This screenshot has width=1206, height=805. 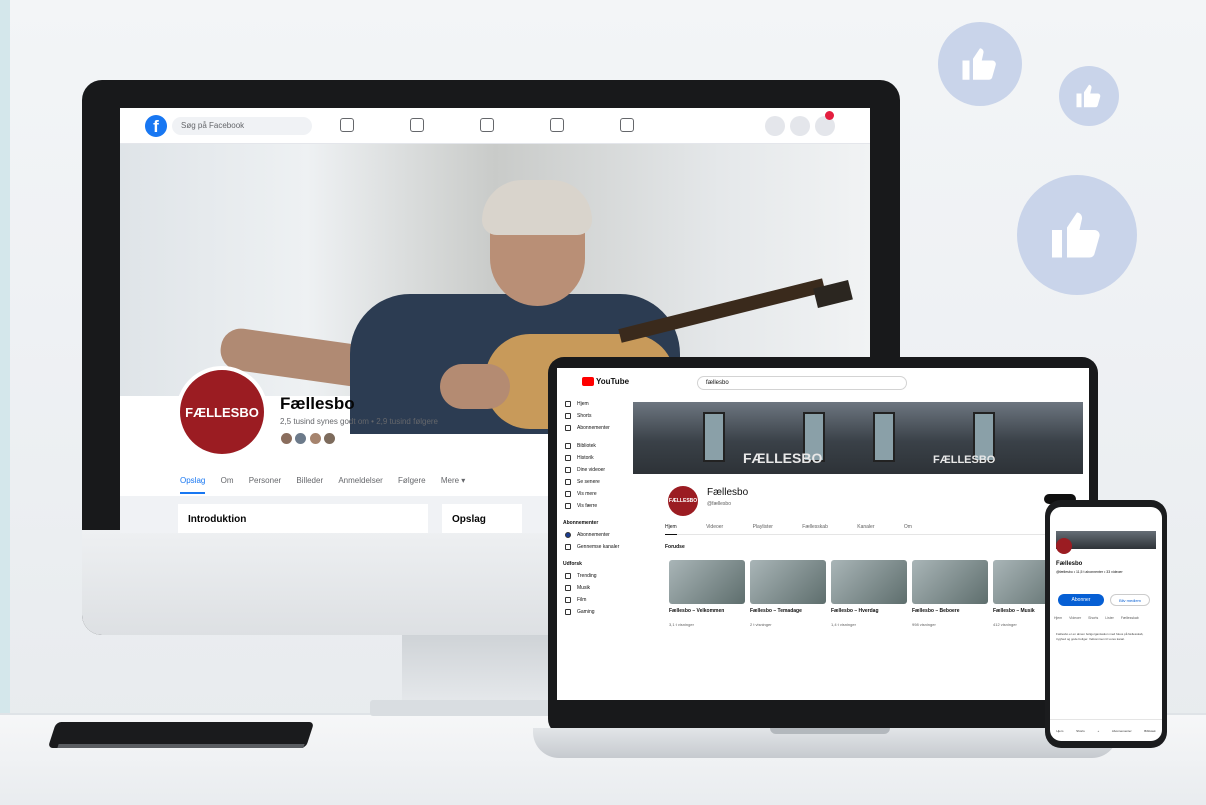 I want to click on sidebar-item-music: Musik, so click(x=593, y=588).